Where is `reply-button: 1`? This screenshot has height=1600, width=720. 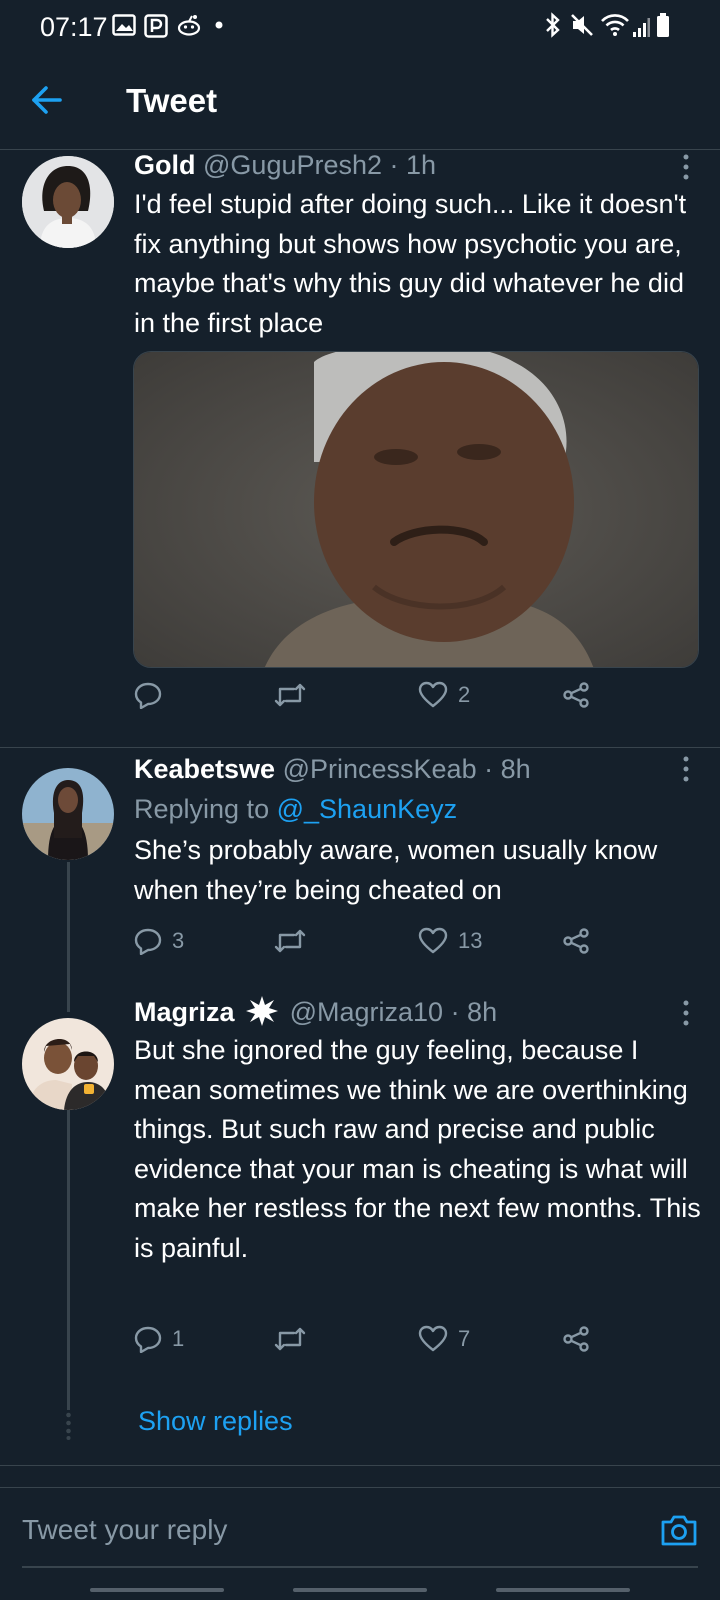
reply-button: 1 is located at coordinates (159, 1339).